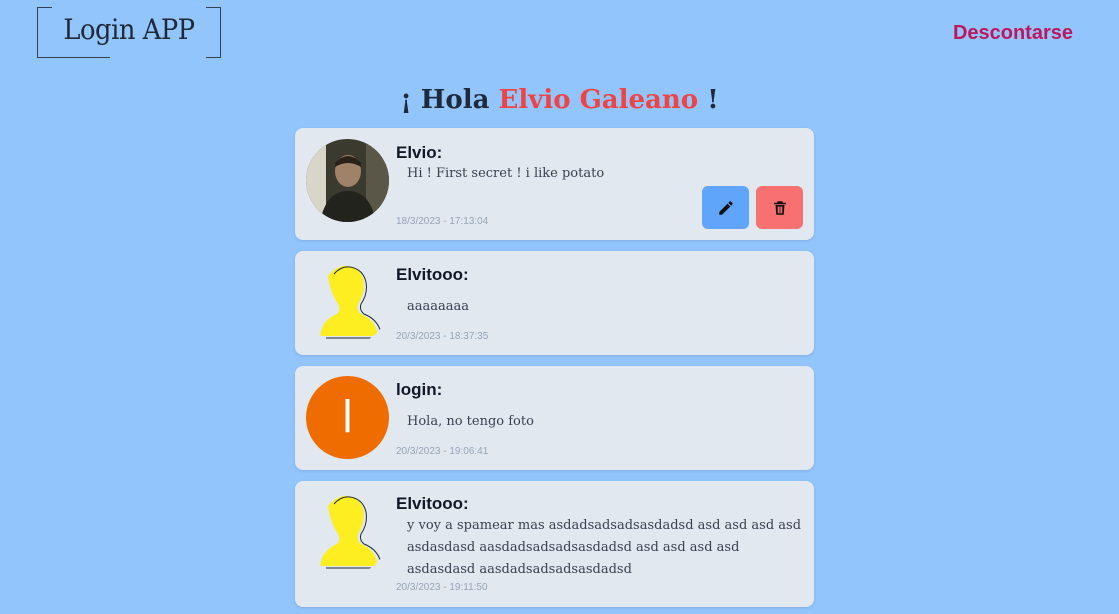  Describe the element at coordinates (445, 100) in the screenshot. I see `greeting-prefix: ¡ Hola` at that location.